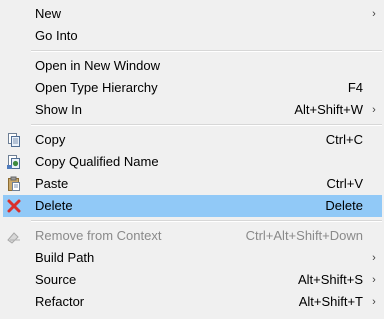 The height and width of the screenshot is (319, 384). I want to click on menu-item-refactor: Refactor Alt+Shift+T ›, so click(192, 302).